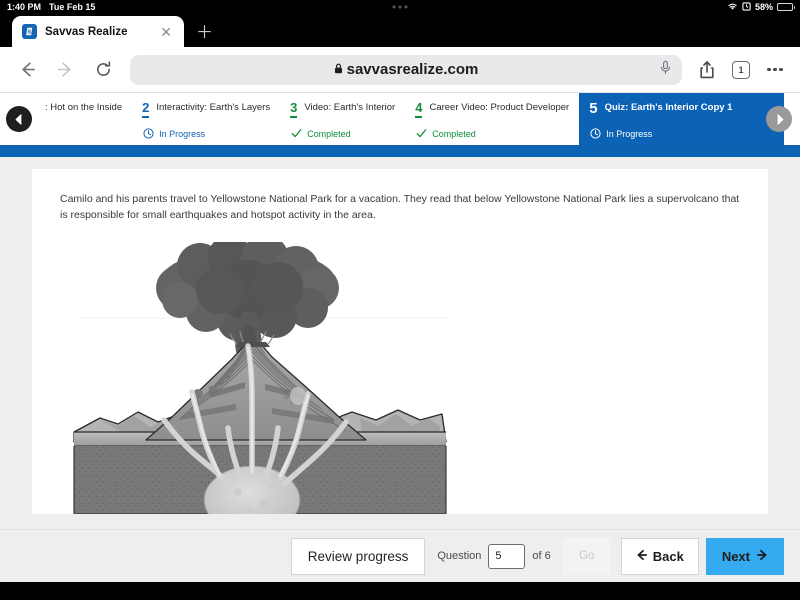 This screenshot has height=600, width=800. Describe the element at coordinates (338, 70) in the screenshot. I see `lock-icon` at that location.